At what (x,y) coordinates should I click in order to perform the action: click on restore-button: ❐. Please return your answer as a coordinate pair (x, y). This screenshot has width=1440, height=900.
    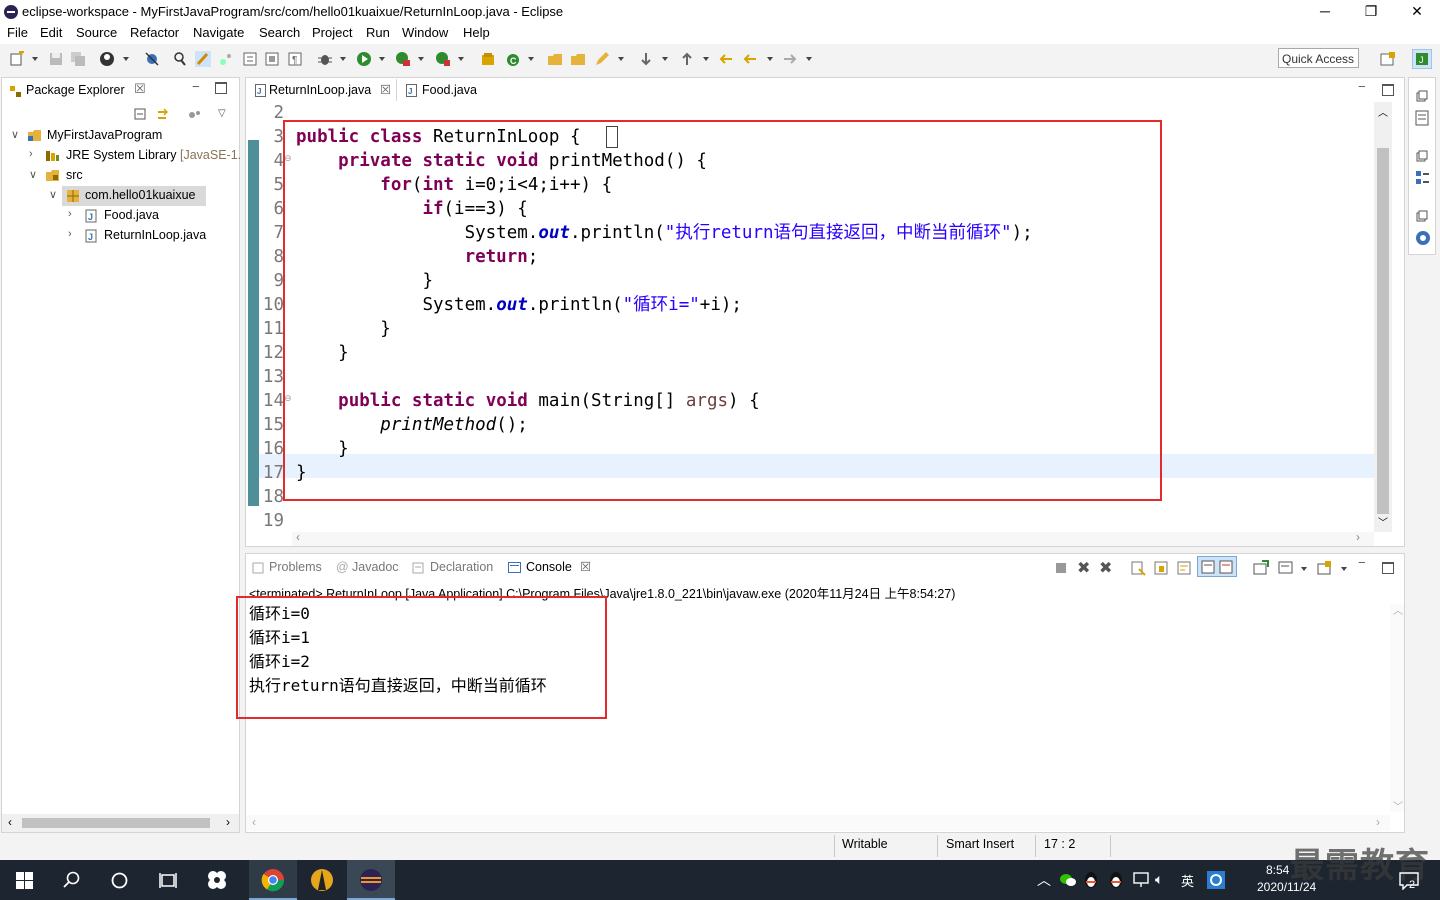
    Looking at the image, I should click on (1371, 11).